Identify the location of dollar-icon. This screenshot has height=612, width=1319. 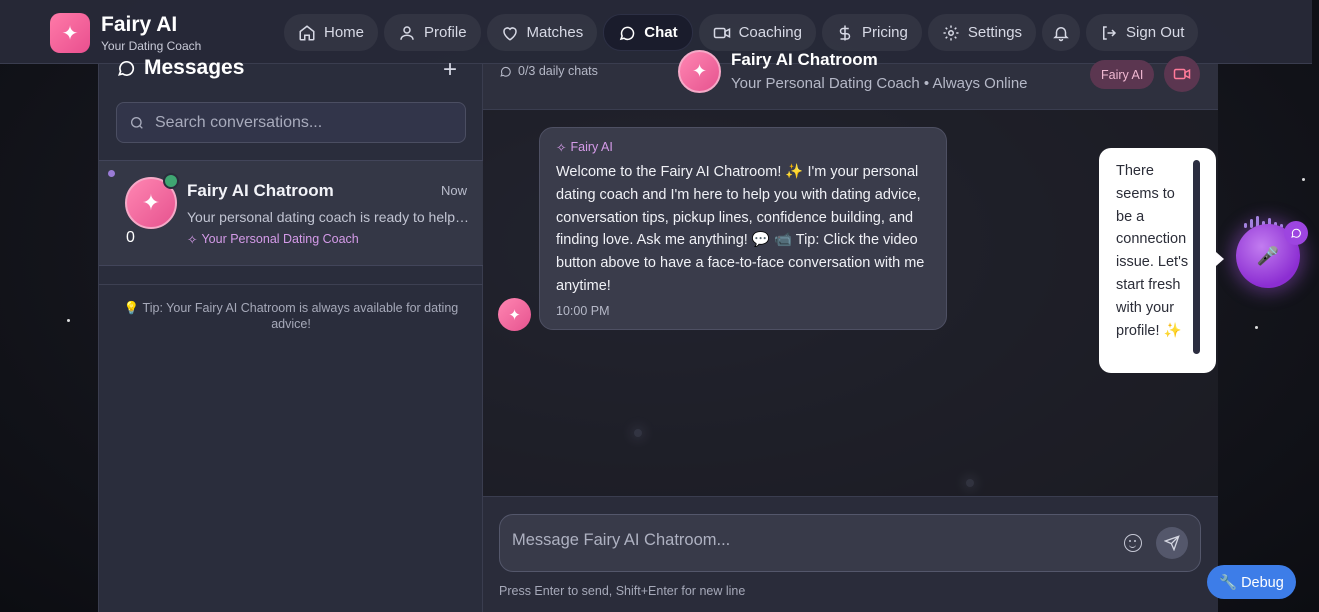
(845, 32).